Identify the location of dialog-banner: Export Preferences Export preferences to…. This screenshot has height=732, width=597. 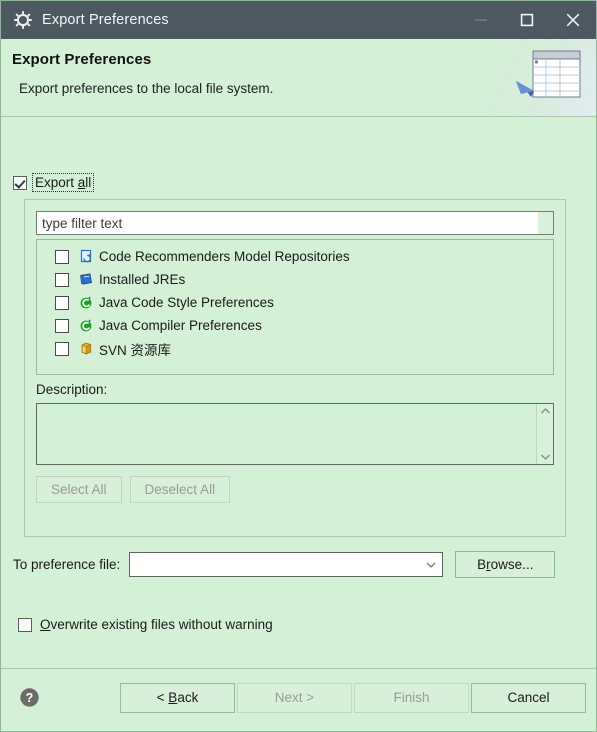
(298, 78).